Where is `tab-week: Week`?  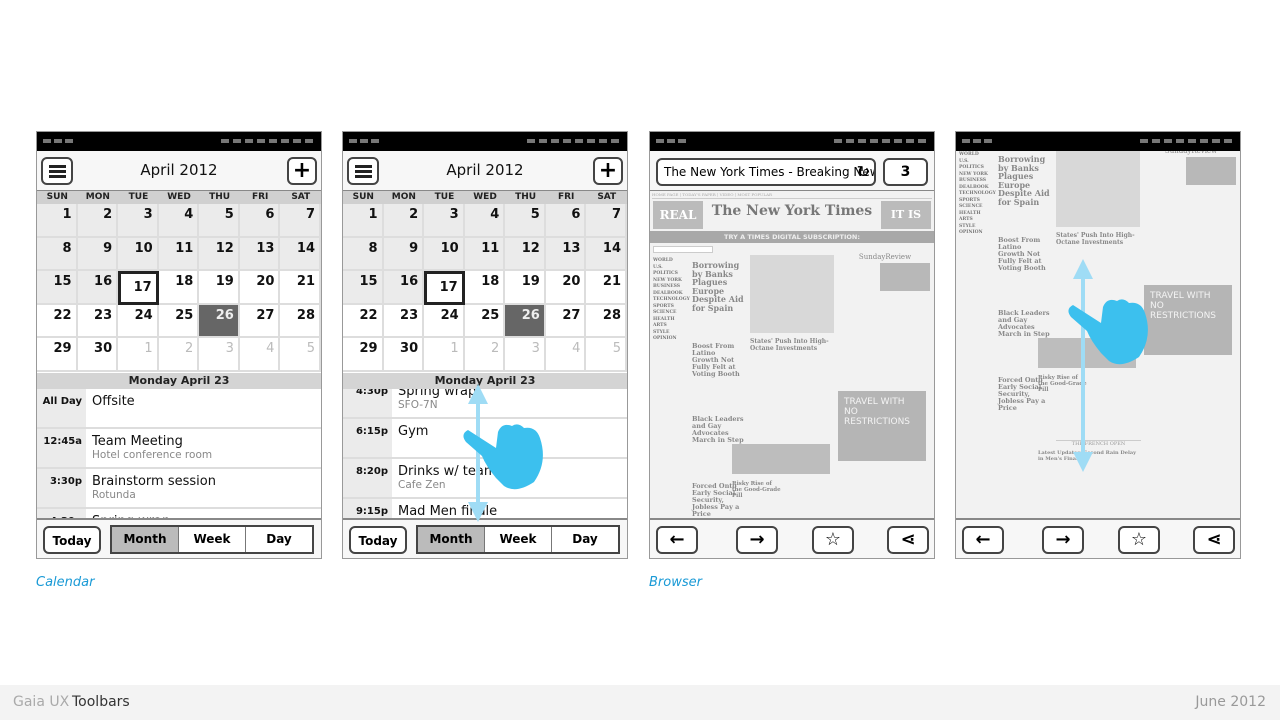 tab-week: Week is located at coordinates (212, 539).